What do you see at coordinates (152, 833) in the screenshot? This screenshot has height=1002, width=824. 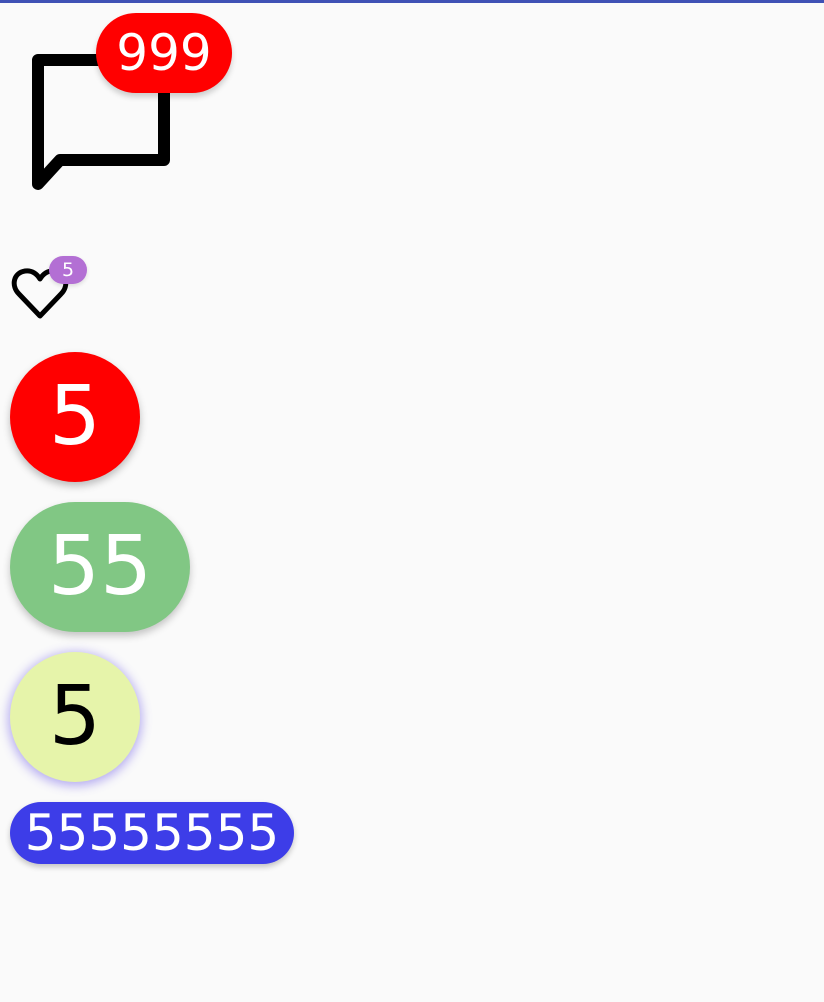 I see `badge-blue-pill: 55555555` at bounding box center [152, 833].